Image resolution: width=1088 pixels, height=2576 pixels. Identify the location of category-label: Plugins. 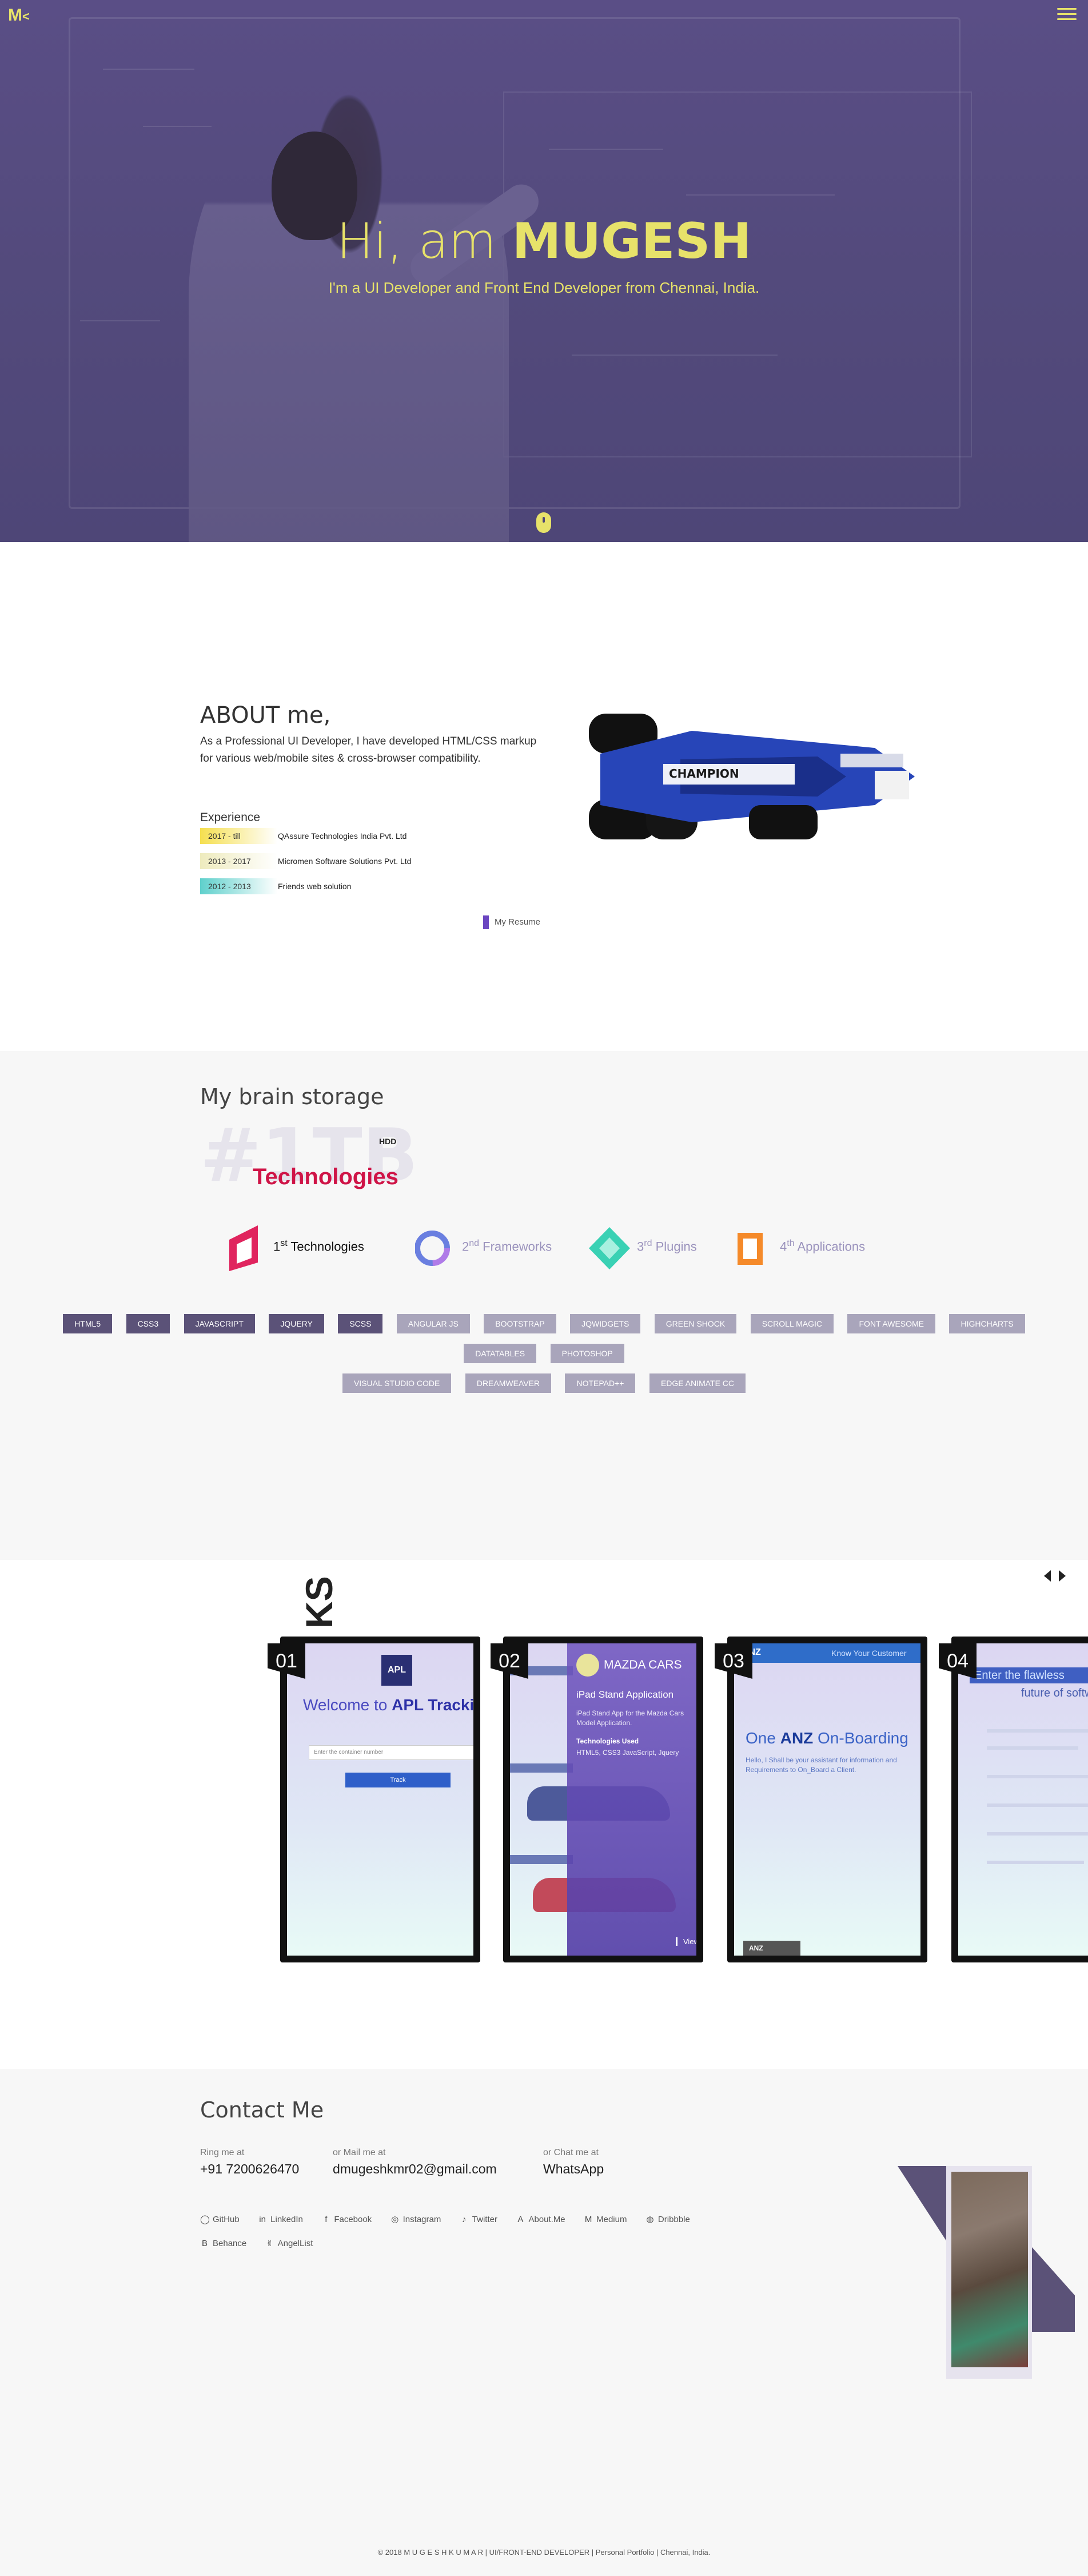
(676, 1246).